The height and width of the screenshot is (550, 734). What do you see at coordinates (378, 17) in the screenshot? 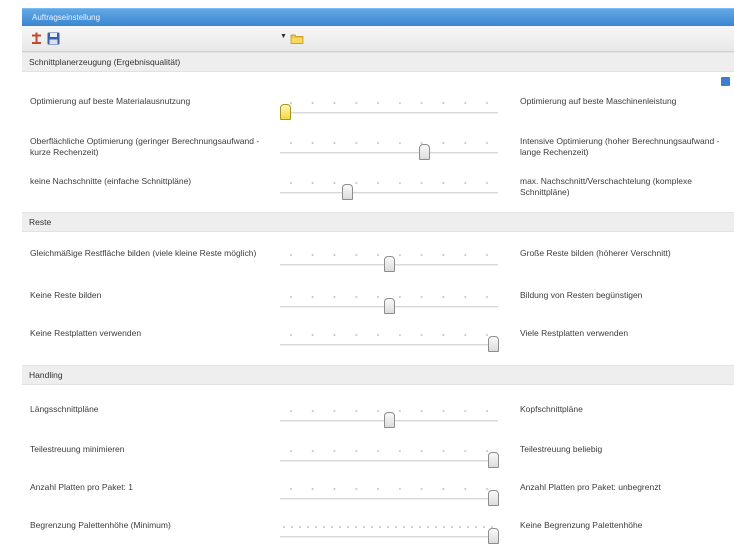
I see `window-title-bar: Auftragseinstellung` at bounding box center [378, 17].